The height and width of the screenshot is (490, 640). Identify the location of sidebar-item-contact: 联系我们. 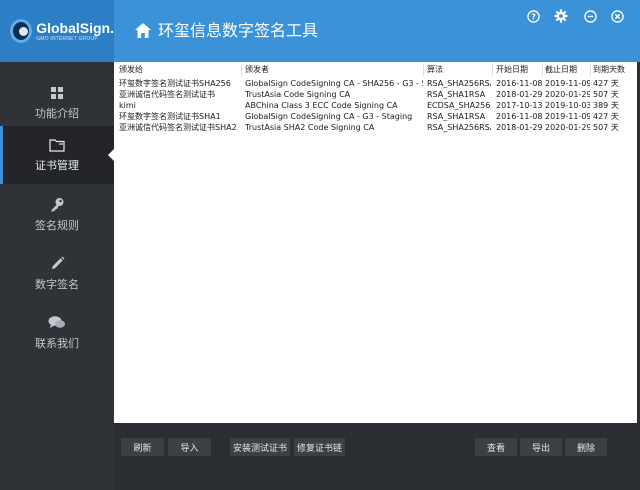
(57, 333).